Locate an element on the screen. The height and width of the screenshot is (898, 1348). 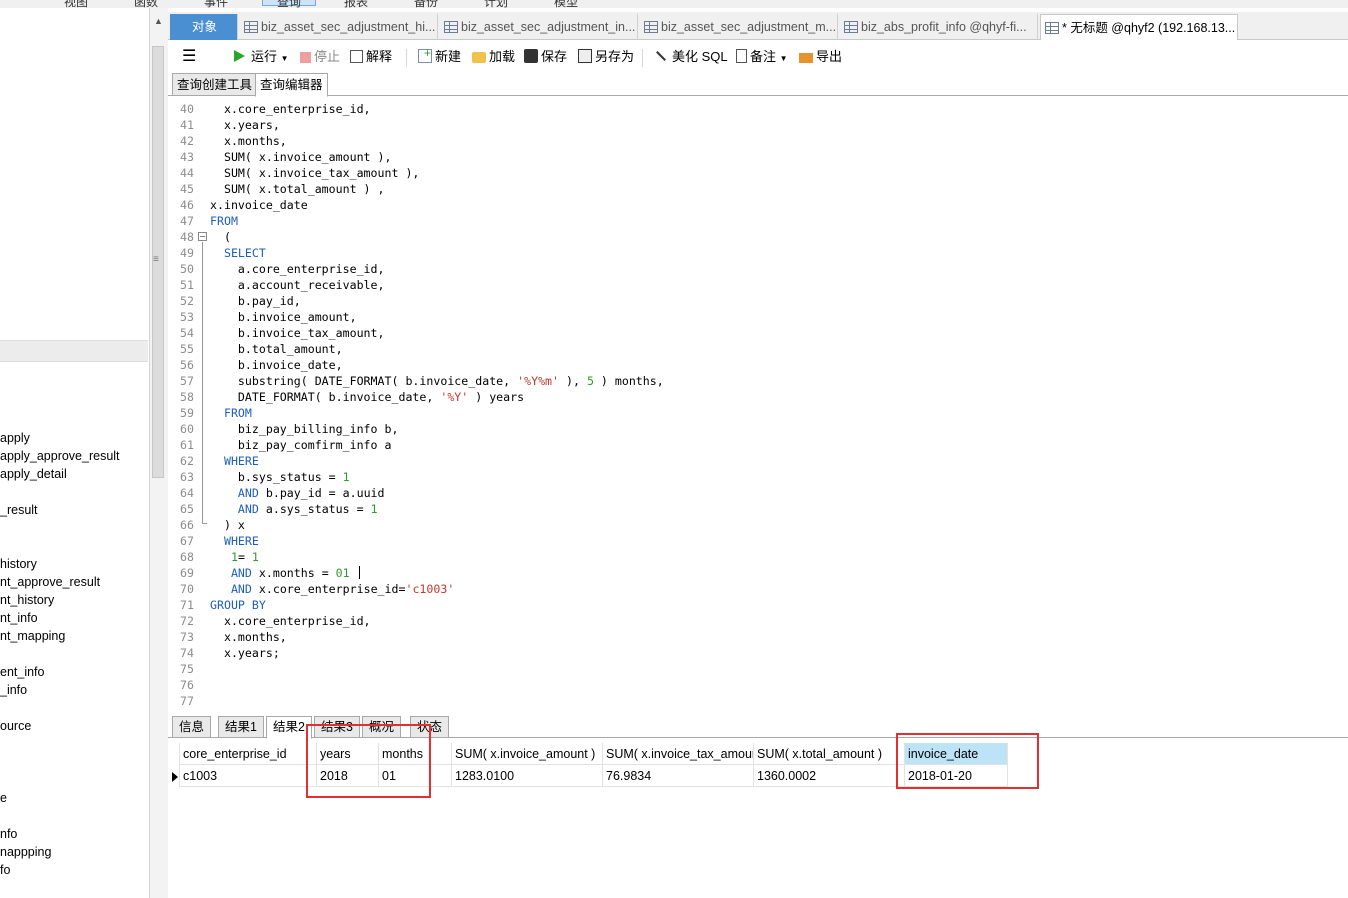
code-line: 70 AND x.core_enterprise_id='c1003' is located at coordinates (758, 589).